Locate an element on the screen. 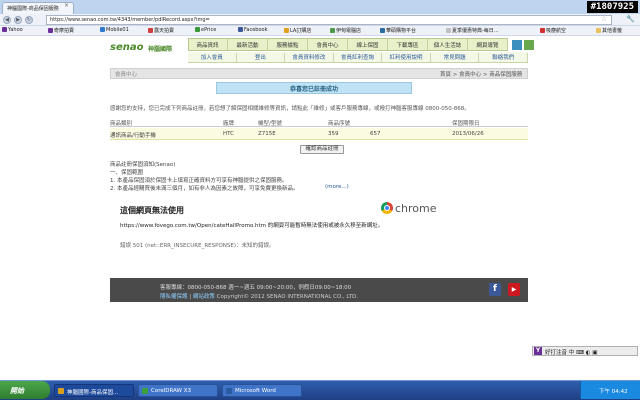  bookmark-item: 華碩購物平台 is located at coordinates (398, 30).